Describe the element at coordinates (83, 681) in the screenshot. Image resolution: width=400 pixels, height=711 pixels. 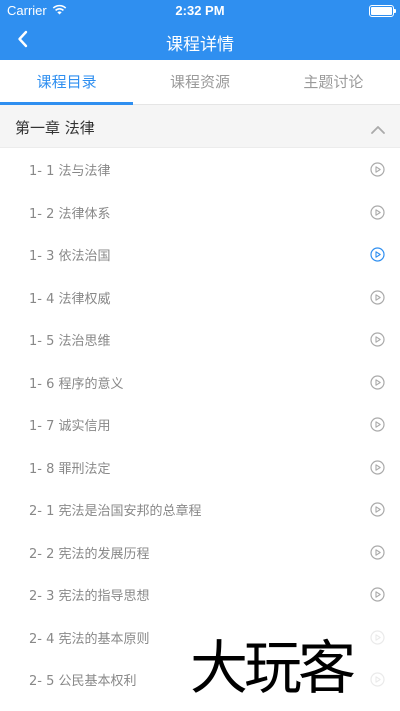
I see `lesson-label: 2- 5 公民基本权利` at that location.